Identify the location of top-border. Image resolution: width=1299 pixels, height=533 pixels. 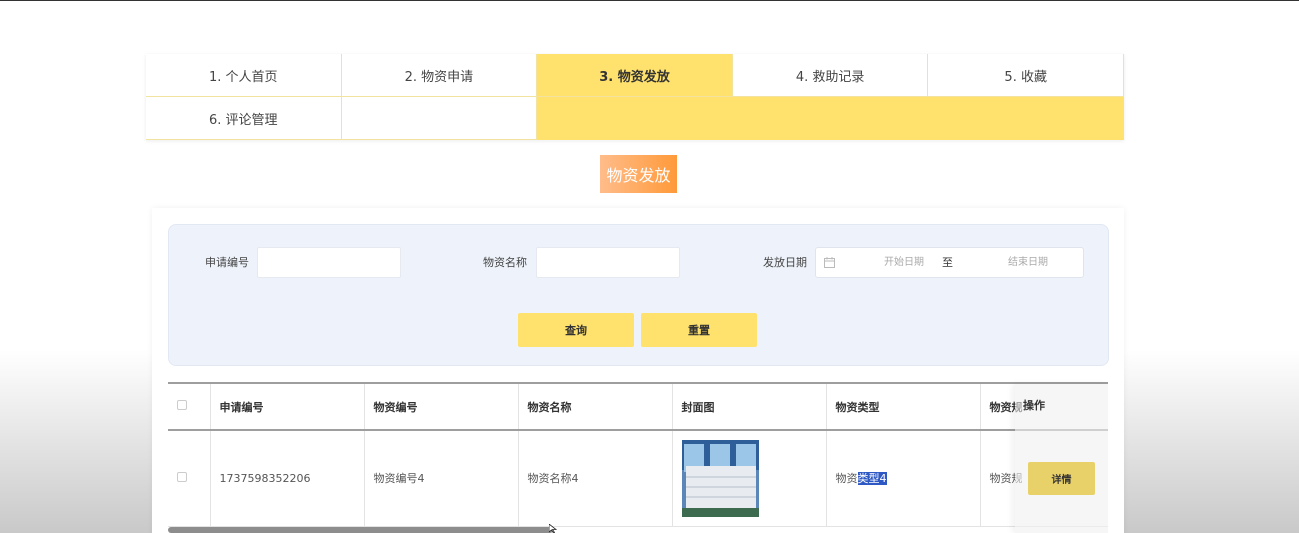
(649, 0).